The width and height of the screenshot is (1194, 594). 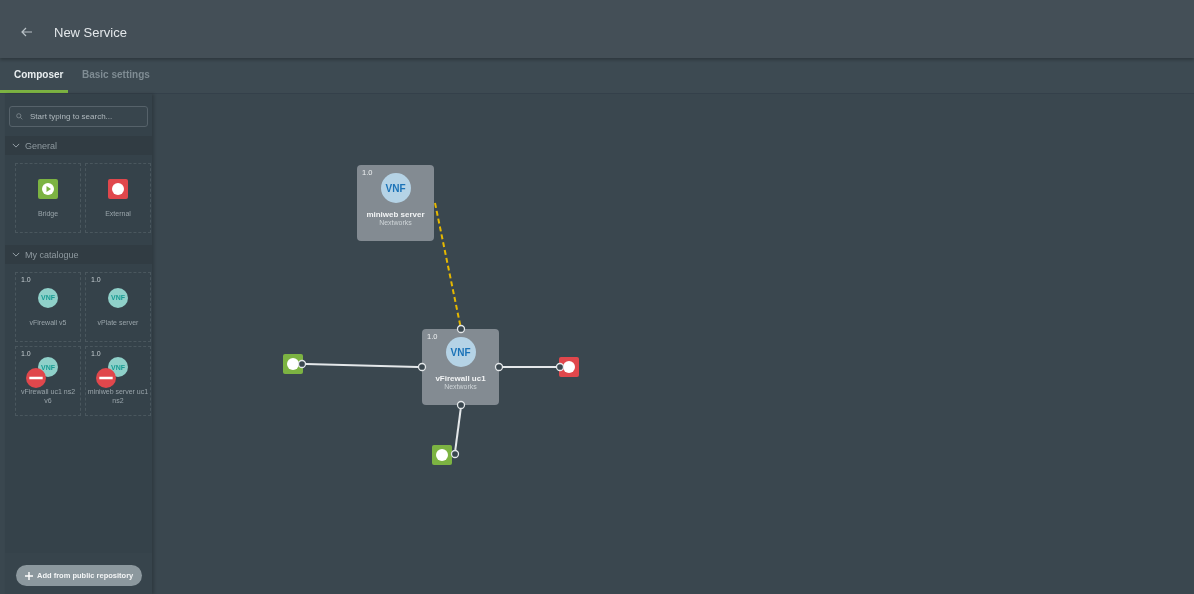 I want to click on play-icon, so click(x=48, y=188).